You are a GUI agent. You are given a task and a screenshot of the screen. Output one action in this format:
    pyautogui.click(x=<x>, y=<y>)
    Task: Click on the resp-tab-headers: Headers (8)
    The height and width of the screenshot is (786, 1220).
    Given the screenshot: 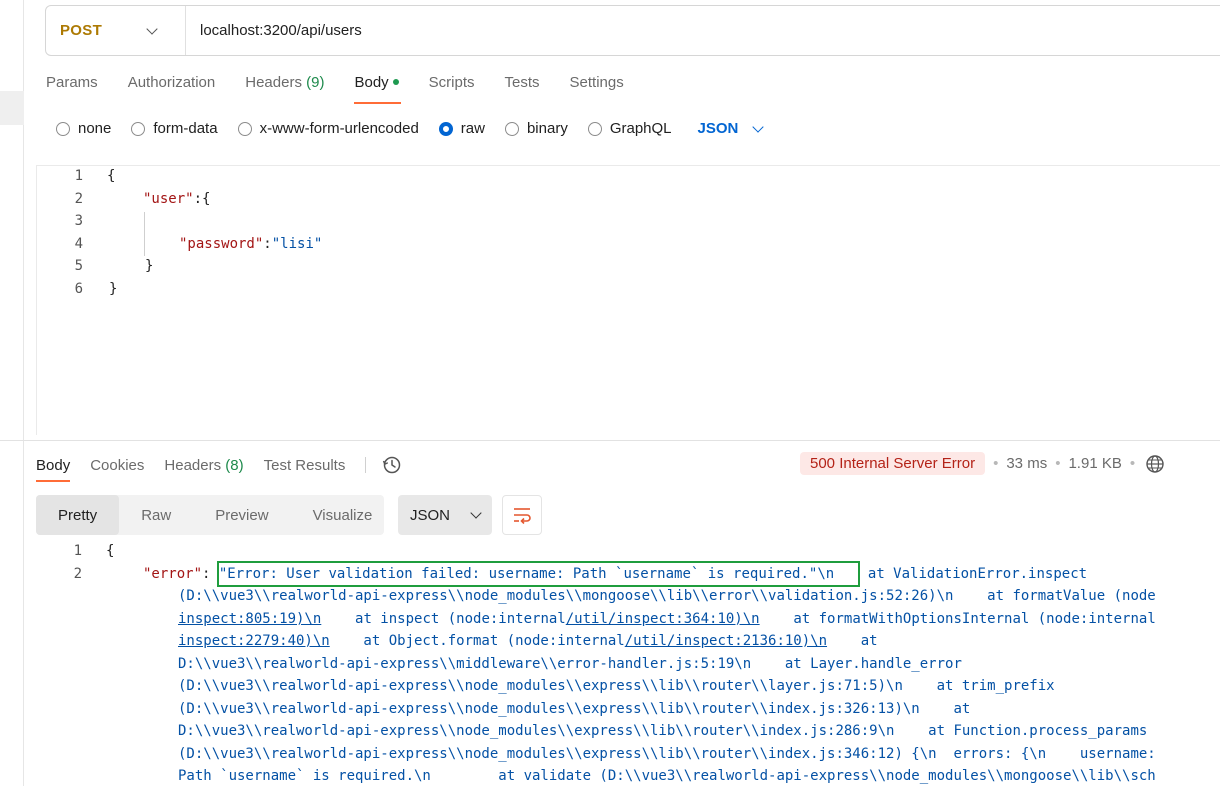 What is the action you would take?
    pyautogui.click(x=203, y=465)
    